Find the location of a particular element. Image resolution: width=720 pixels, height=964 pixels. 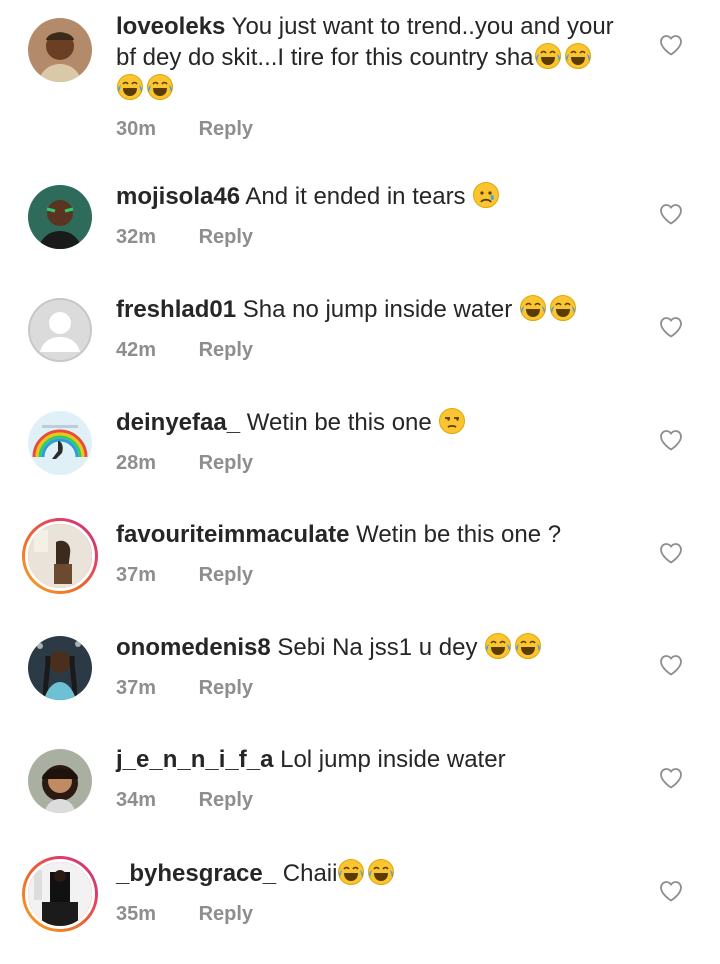

comment-body: Wetin be this one is located at coordinates (339, 422).